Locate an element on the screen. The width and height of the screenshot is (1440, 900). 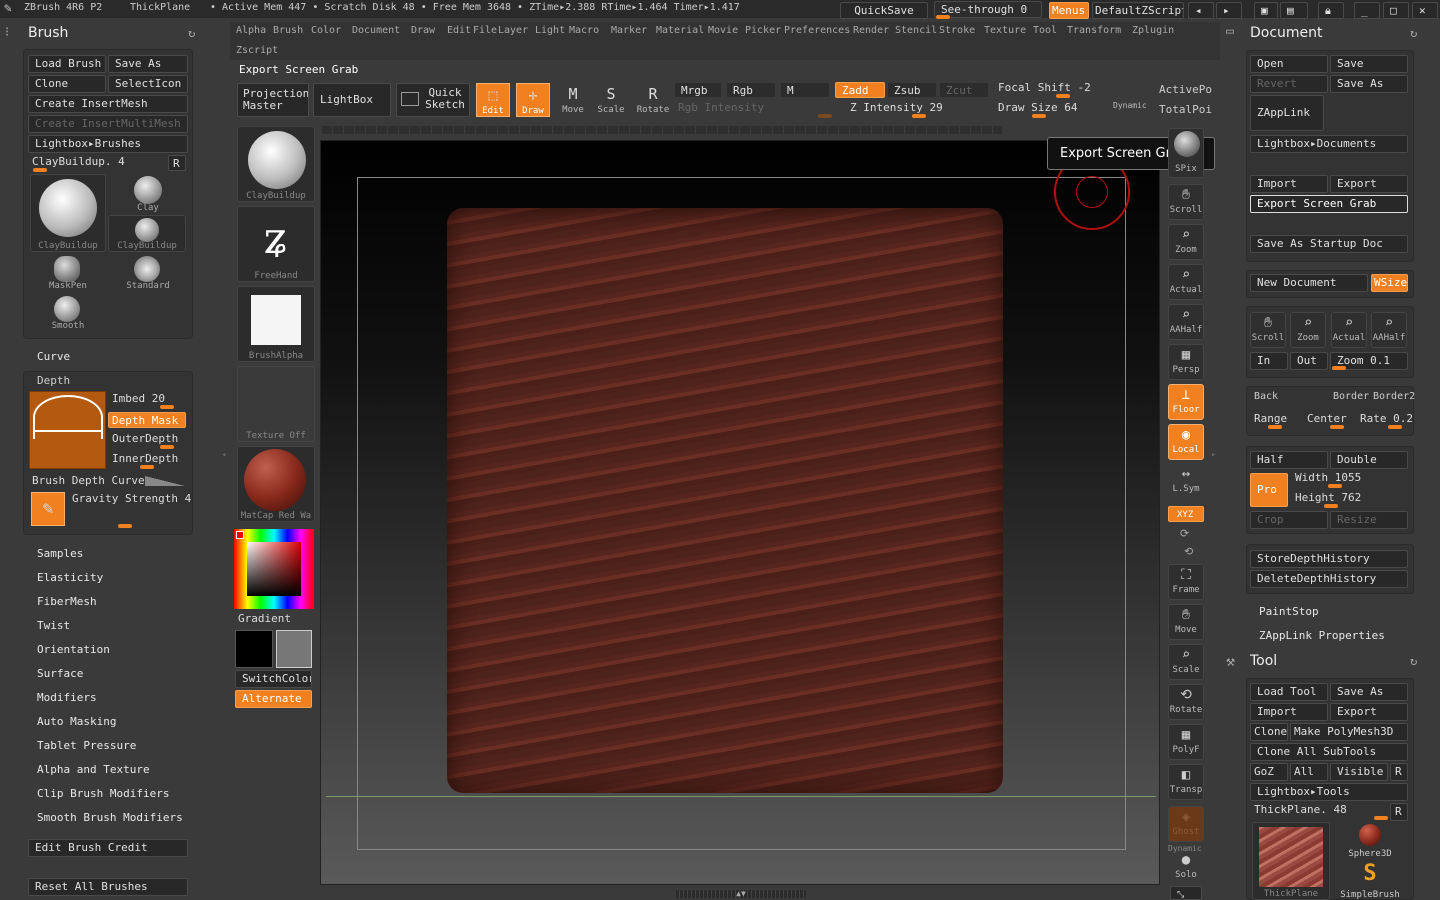
menu-brush: Brush is located at coordinates (288, 30).